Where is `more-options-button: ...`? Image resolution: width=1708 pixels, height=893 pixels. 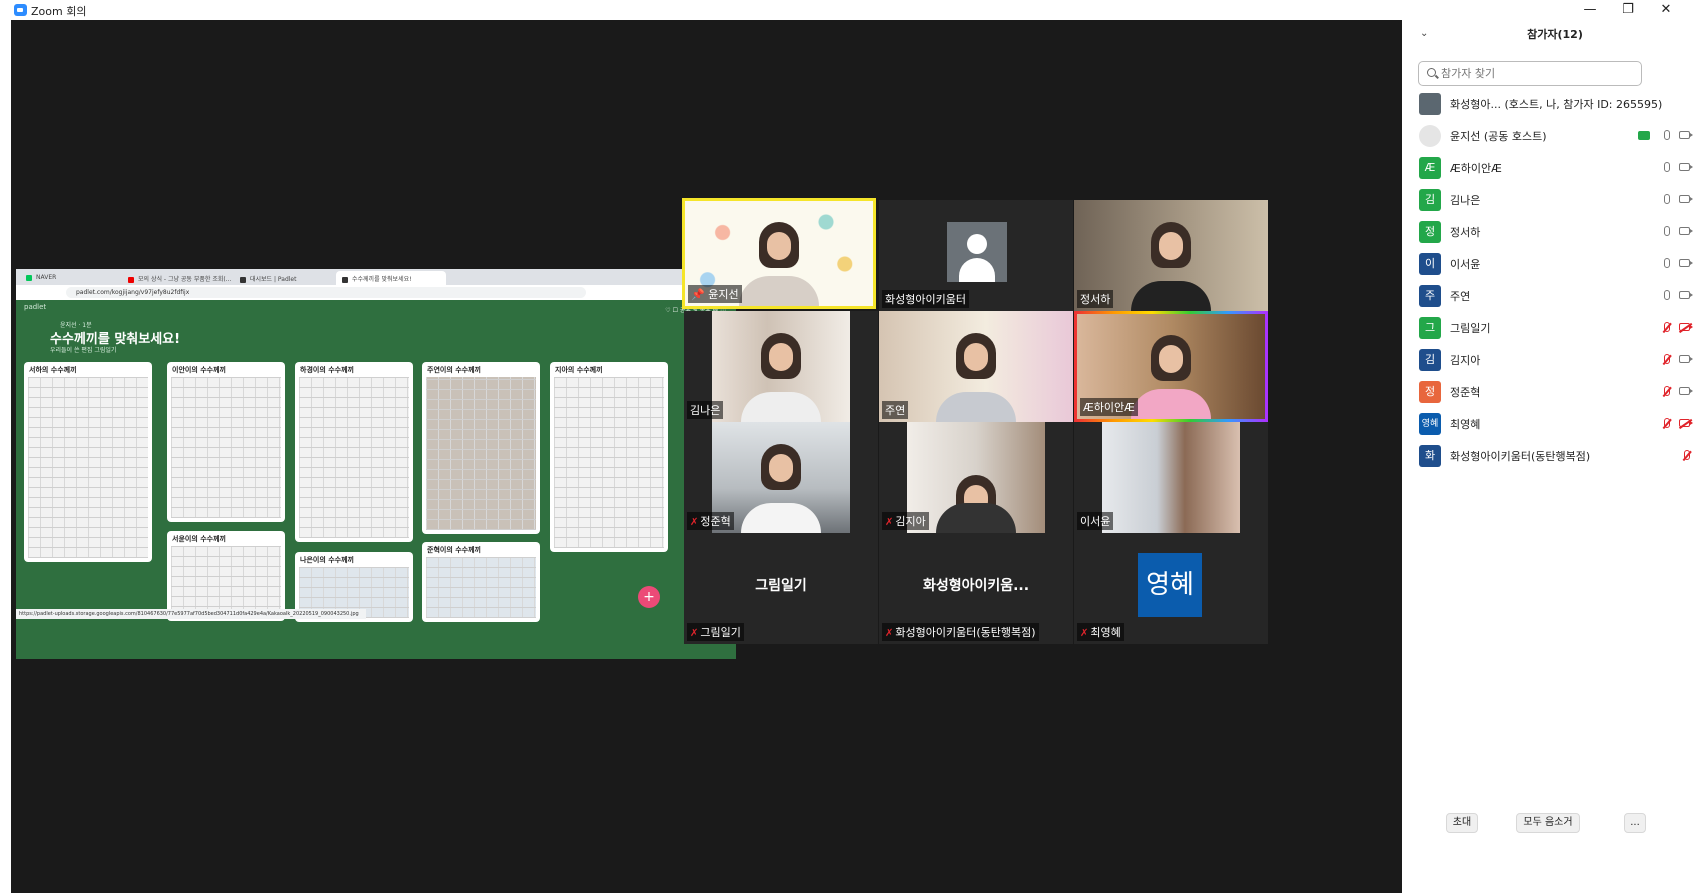 more-options-button: ... is located at coordinates (1635, 823).